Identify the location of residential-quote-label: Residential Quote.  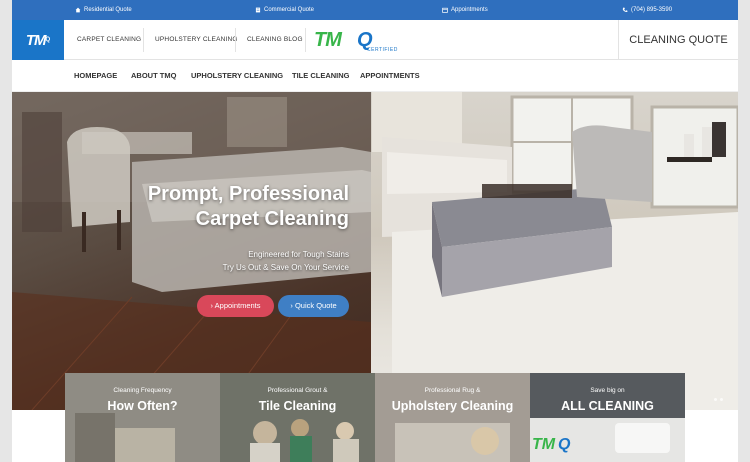
(108, 10).